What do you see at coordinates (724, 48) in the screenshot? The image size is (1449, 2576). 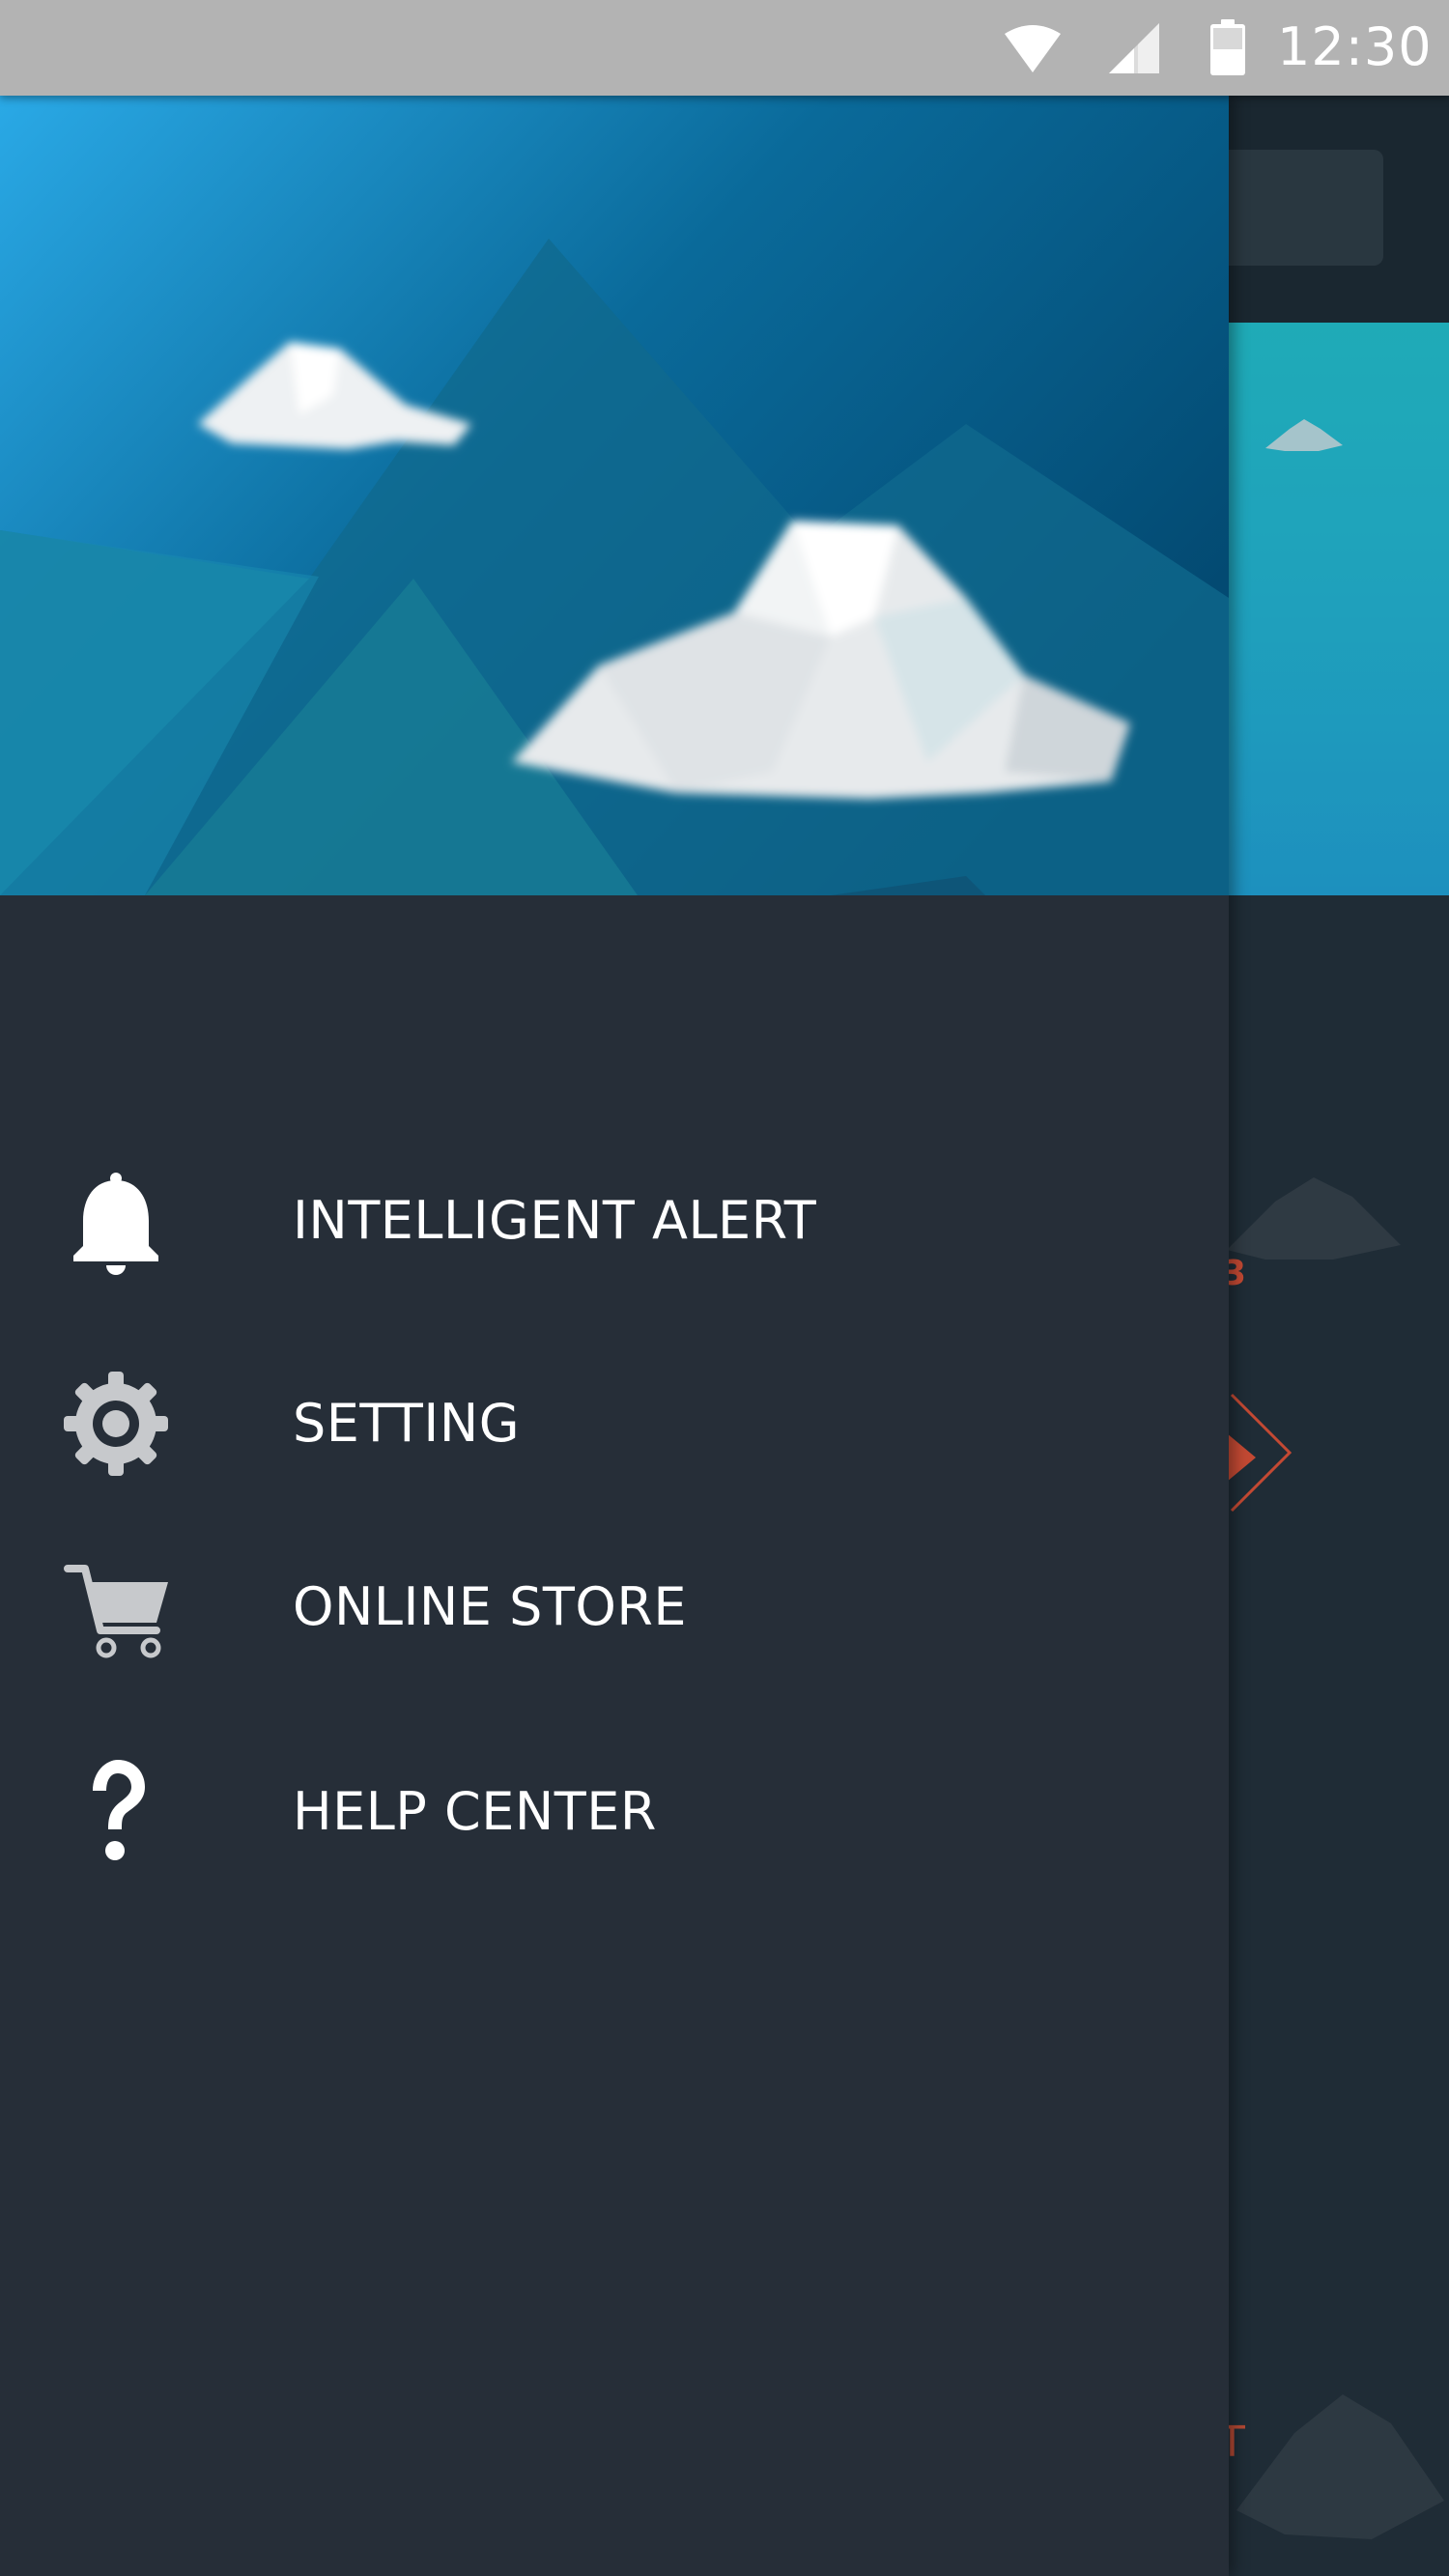 I see `status-bar: 12:30` at bounding box center [724, 48].